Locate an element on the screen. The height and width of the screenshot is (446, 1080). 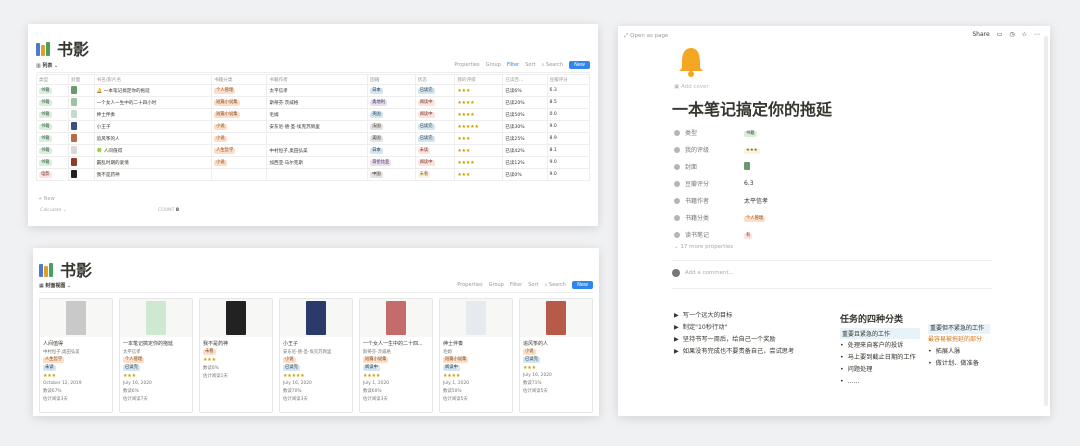
property-row: 类型 书籍 is located at coordinates (834, 132).